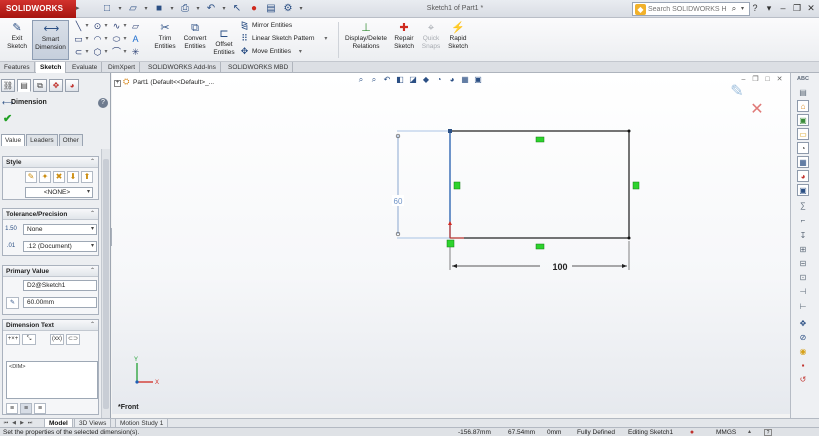  Describe the element at coordinates (80, 9) in the screenshot. I see `menu-expand-icon: ▸` at that location.